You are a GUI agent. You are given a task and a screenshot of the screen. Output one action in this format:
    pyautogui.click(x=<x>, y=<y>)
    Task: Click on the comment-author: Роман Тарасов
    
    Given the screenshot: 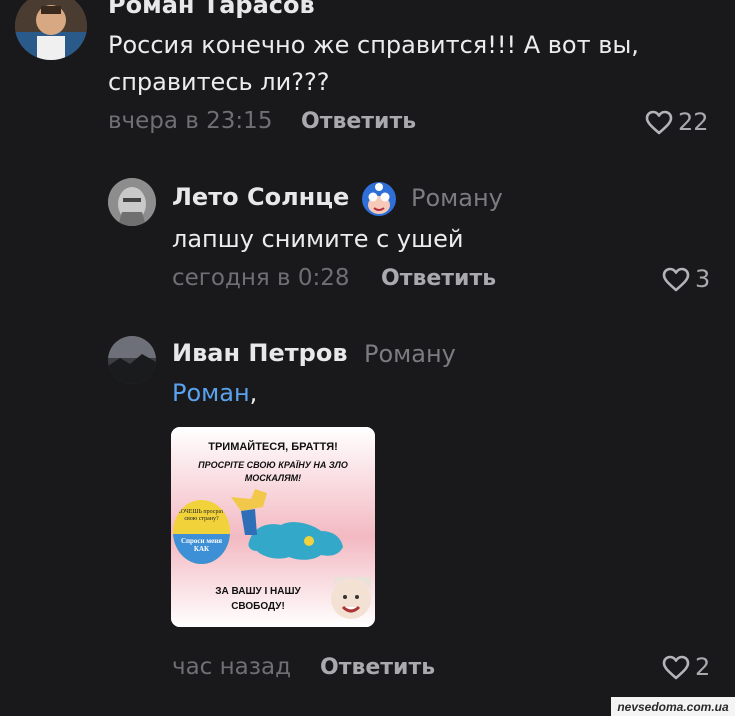 What is the action you would take?
    pyautogui.click(x=211, y=9)
    